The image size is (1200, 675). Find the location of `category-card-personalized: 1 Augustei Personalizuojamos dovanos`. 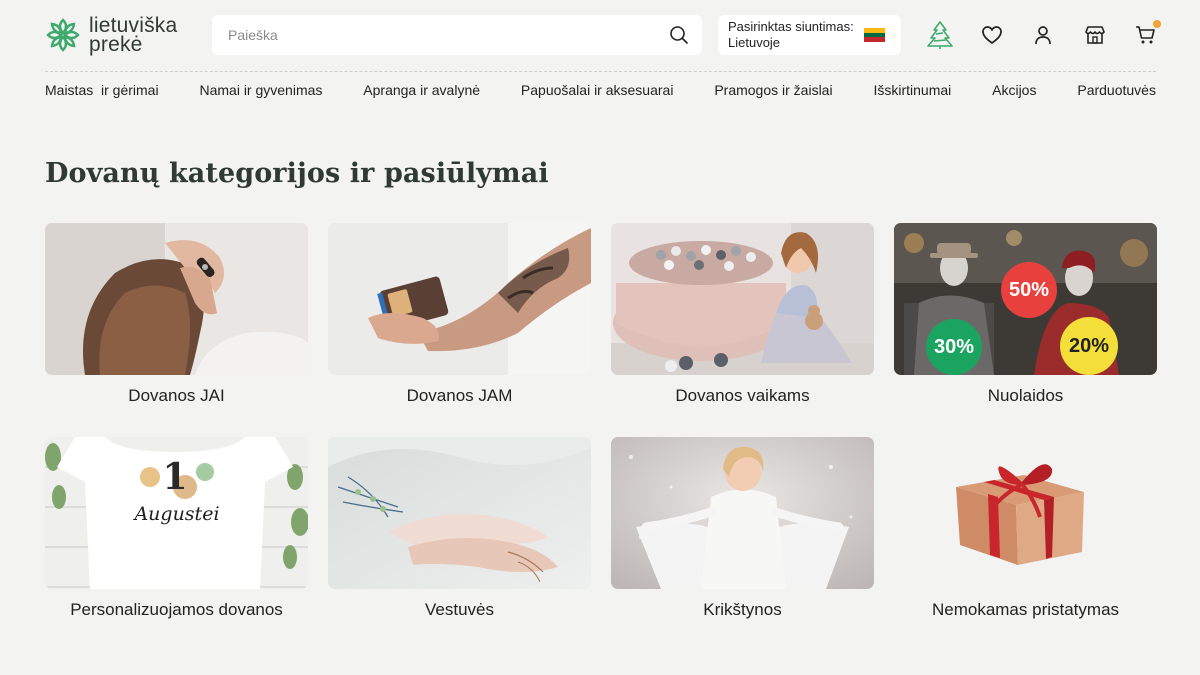

category-card-personalized: 1 Augustei Personalizuojamos dovanos is located at coordinates (176, 528).